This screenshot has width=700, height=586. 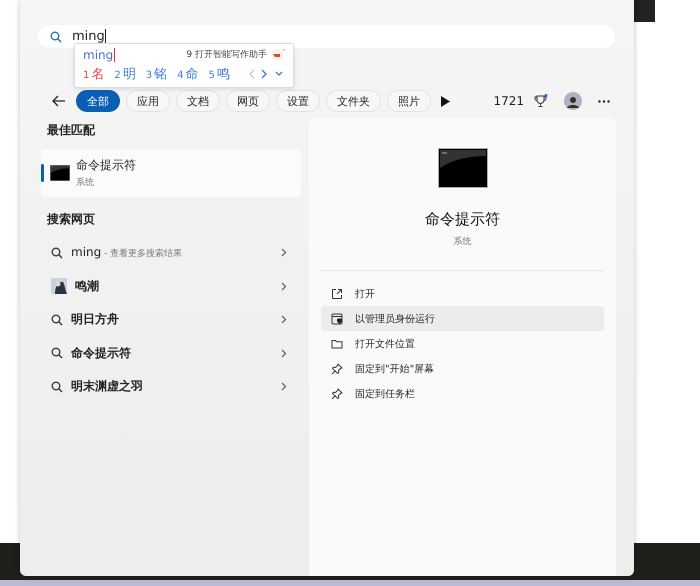 I want to click on app-title: 命令提示符, so click(x=462, y=219).